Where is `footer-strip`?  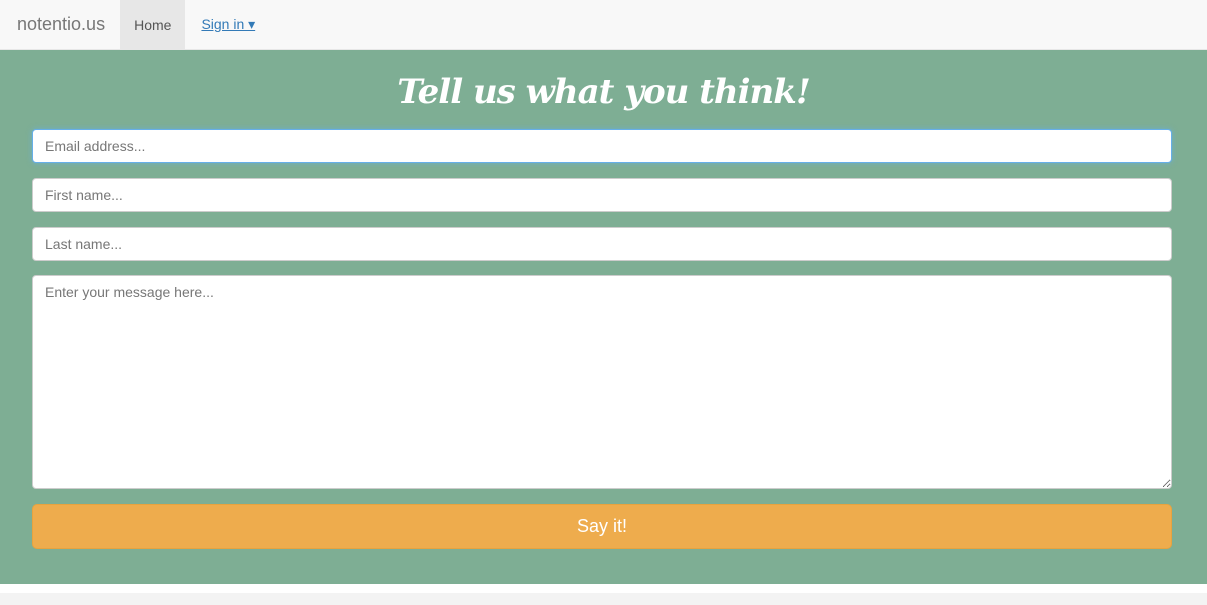
footer-strip is located at coordinates (603, 599).